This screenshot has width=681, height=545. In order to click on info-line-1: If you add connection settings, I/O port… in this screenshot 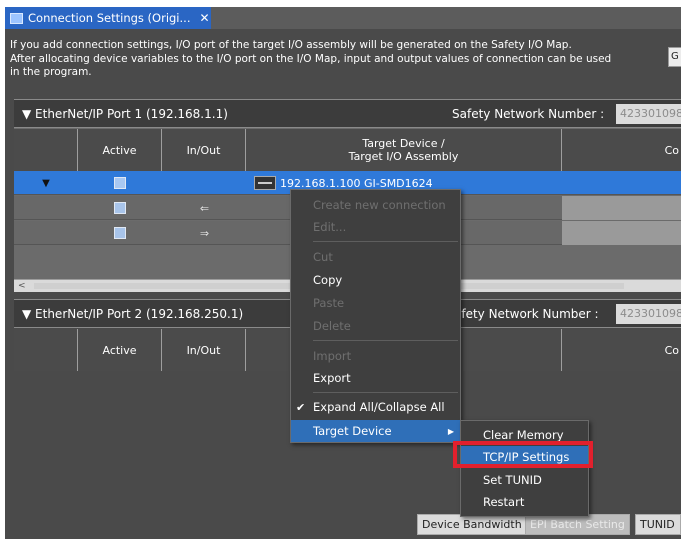, I will do `click(291, 45)`.